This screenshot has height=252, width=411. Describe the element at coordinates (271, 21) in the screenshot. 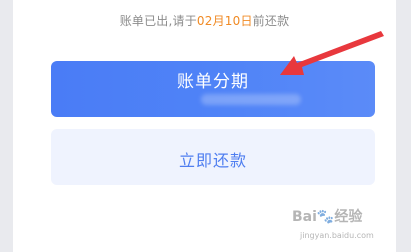

I see `notice-suffix: 前还款` at that location.